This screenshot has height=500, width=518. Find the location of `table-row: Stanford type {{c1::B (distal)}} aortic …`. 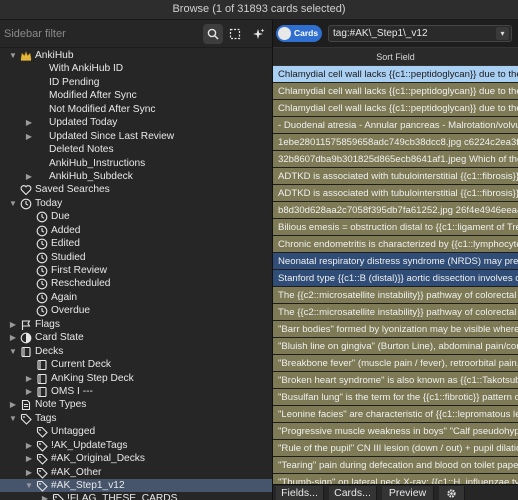

table-row: Stanford type {{c1::B (distal)}} aortic … is located at coordinates (395, 278).